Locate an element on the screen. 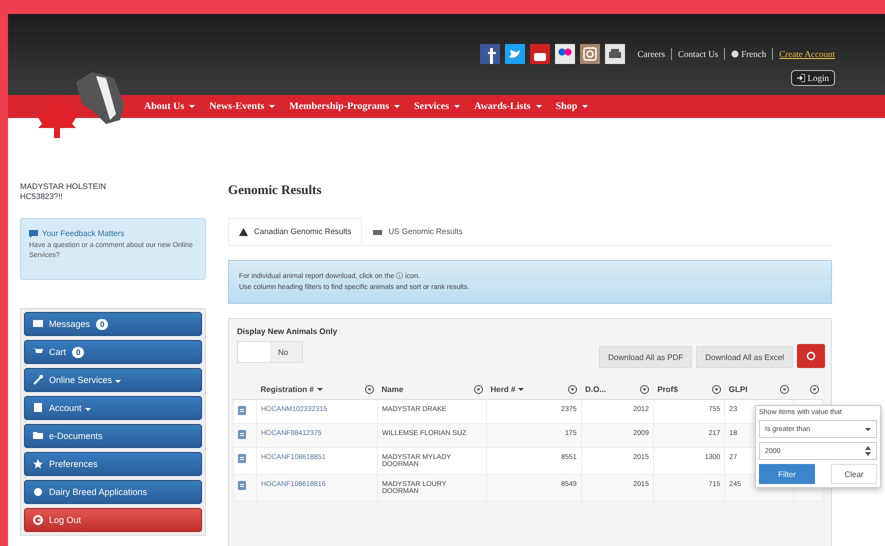  header-link: Contact Us is located at coordinates (698, 54).